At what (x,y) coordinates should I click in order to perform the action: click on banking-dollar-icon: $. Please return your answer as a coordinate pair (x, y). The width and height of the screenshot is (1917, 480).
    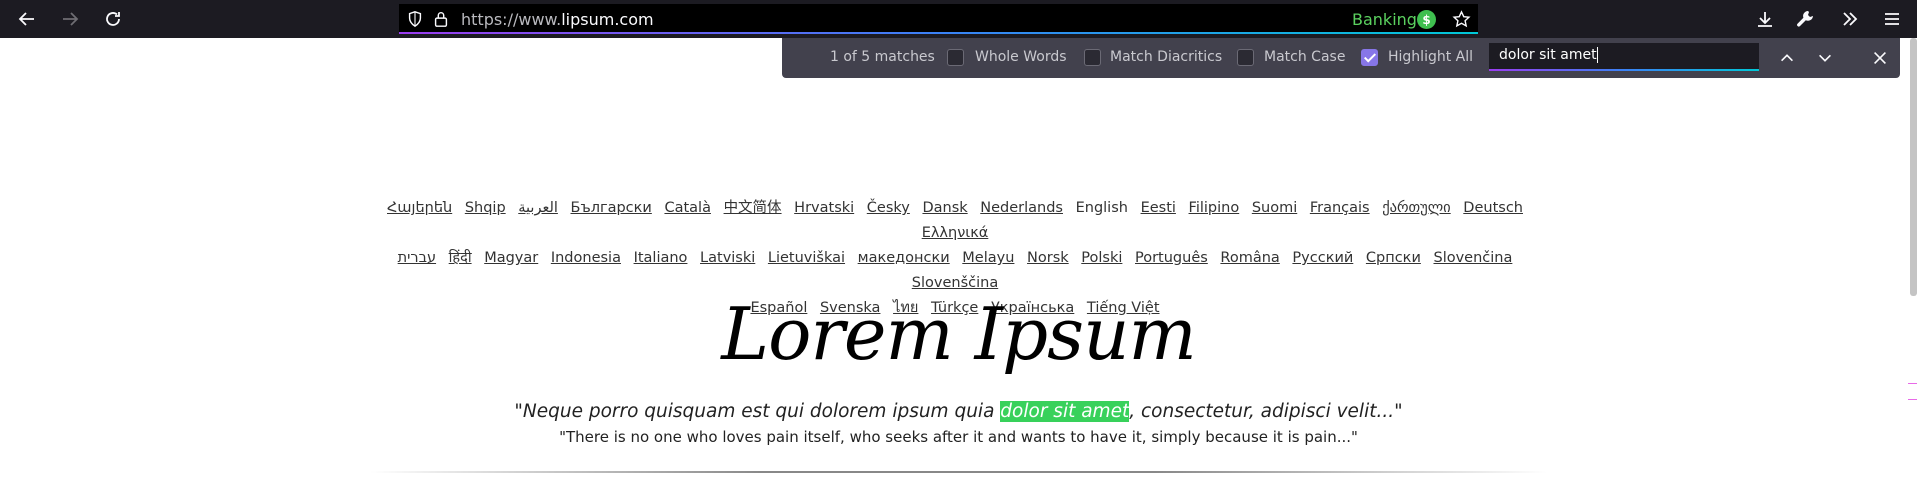
    Looking at the image, I should click on (1426, 19).